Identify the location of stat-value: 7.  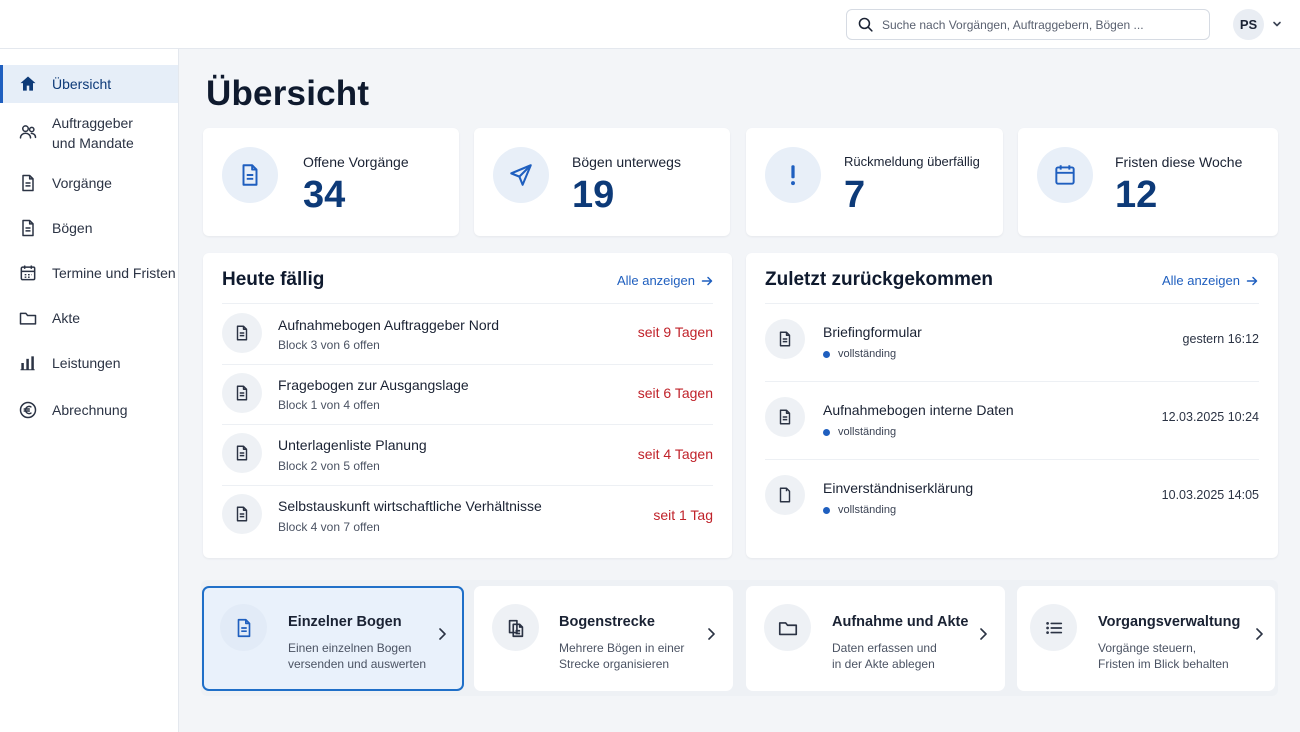
(855, 195).